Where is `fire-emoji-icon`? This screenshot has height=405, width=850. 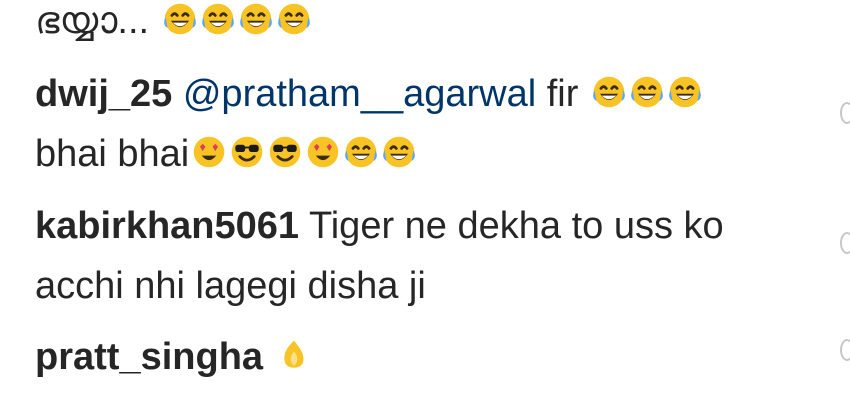 fire-emoji-icon is located at coordinates (293, 354).